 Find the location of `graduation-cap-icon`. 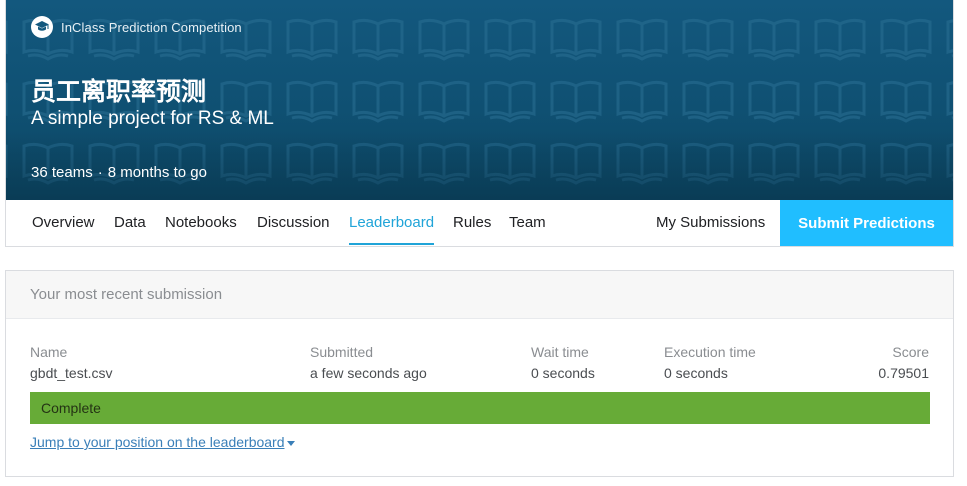

graduation-cap-icon is located at coordinates (42, 27).